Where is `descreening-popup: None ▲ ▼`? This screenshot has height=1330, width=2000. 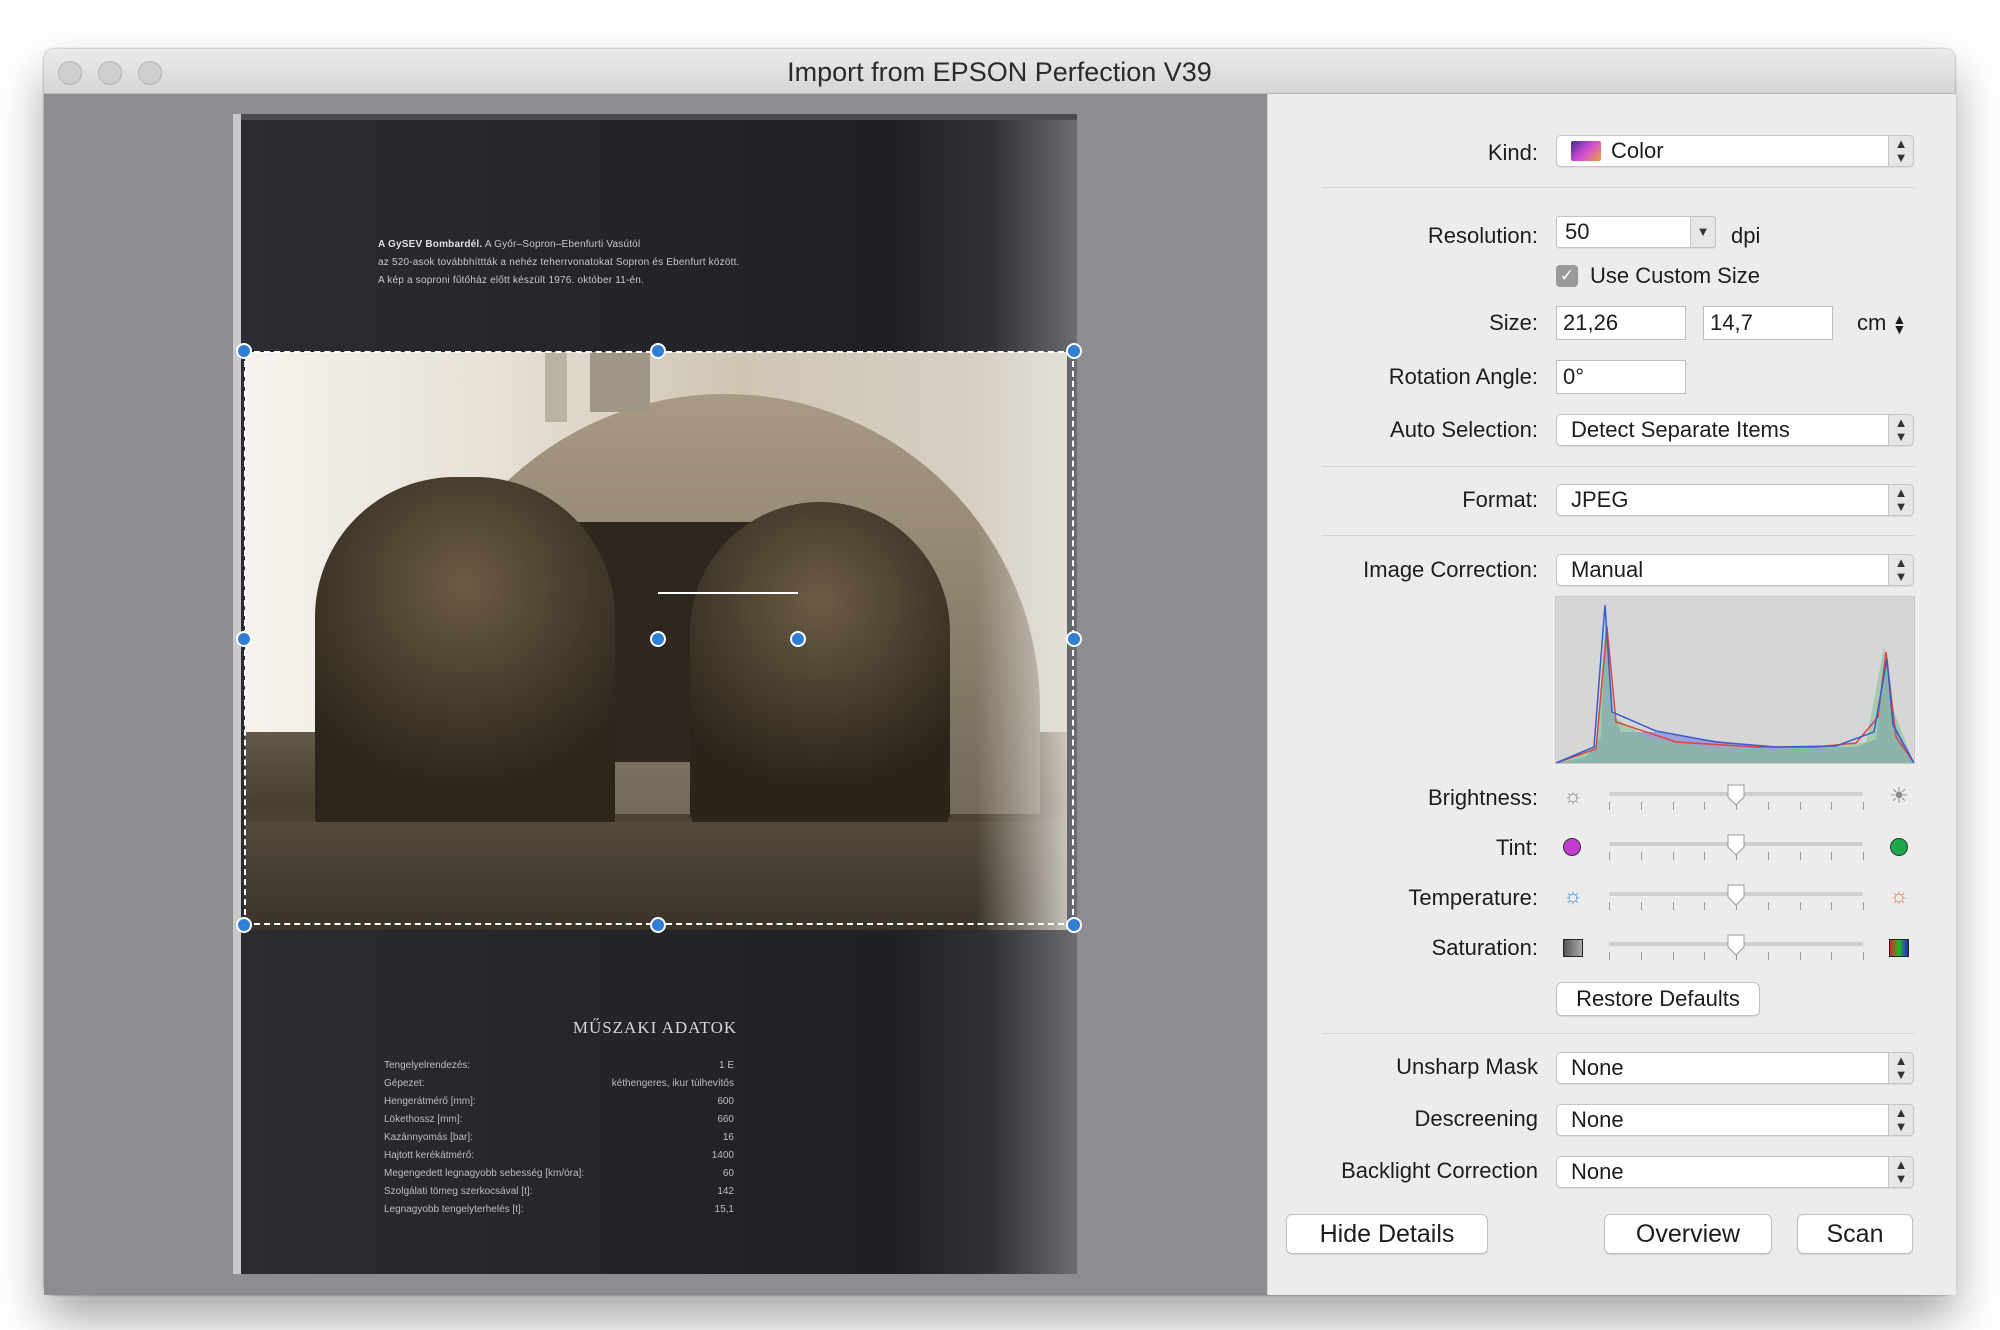
descreening-popup: None ▲ ▼ is located at coordinates (1735, 1120).